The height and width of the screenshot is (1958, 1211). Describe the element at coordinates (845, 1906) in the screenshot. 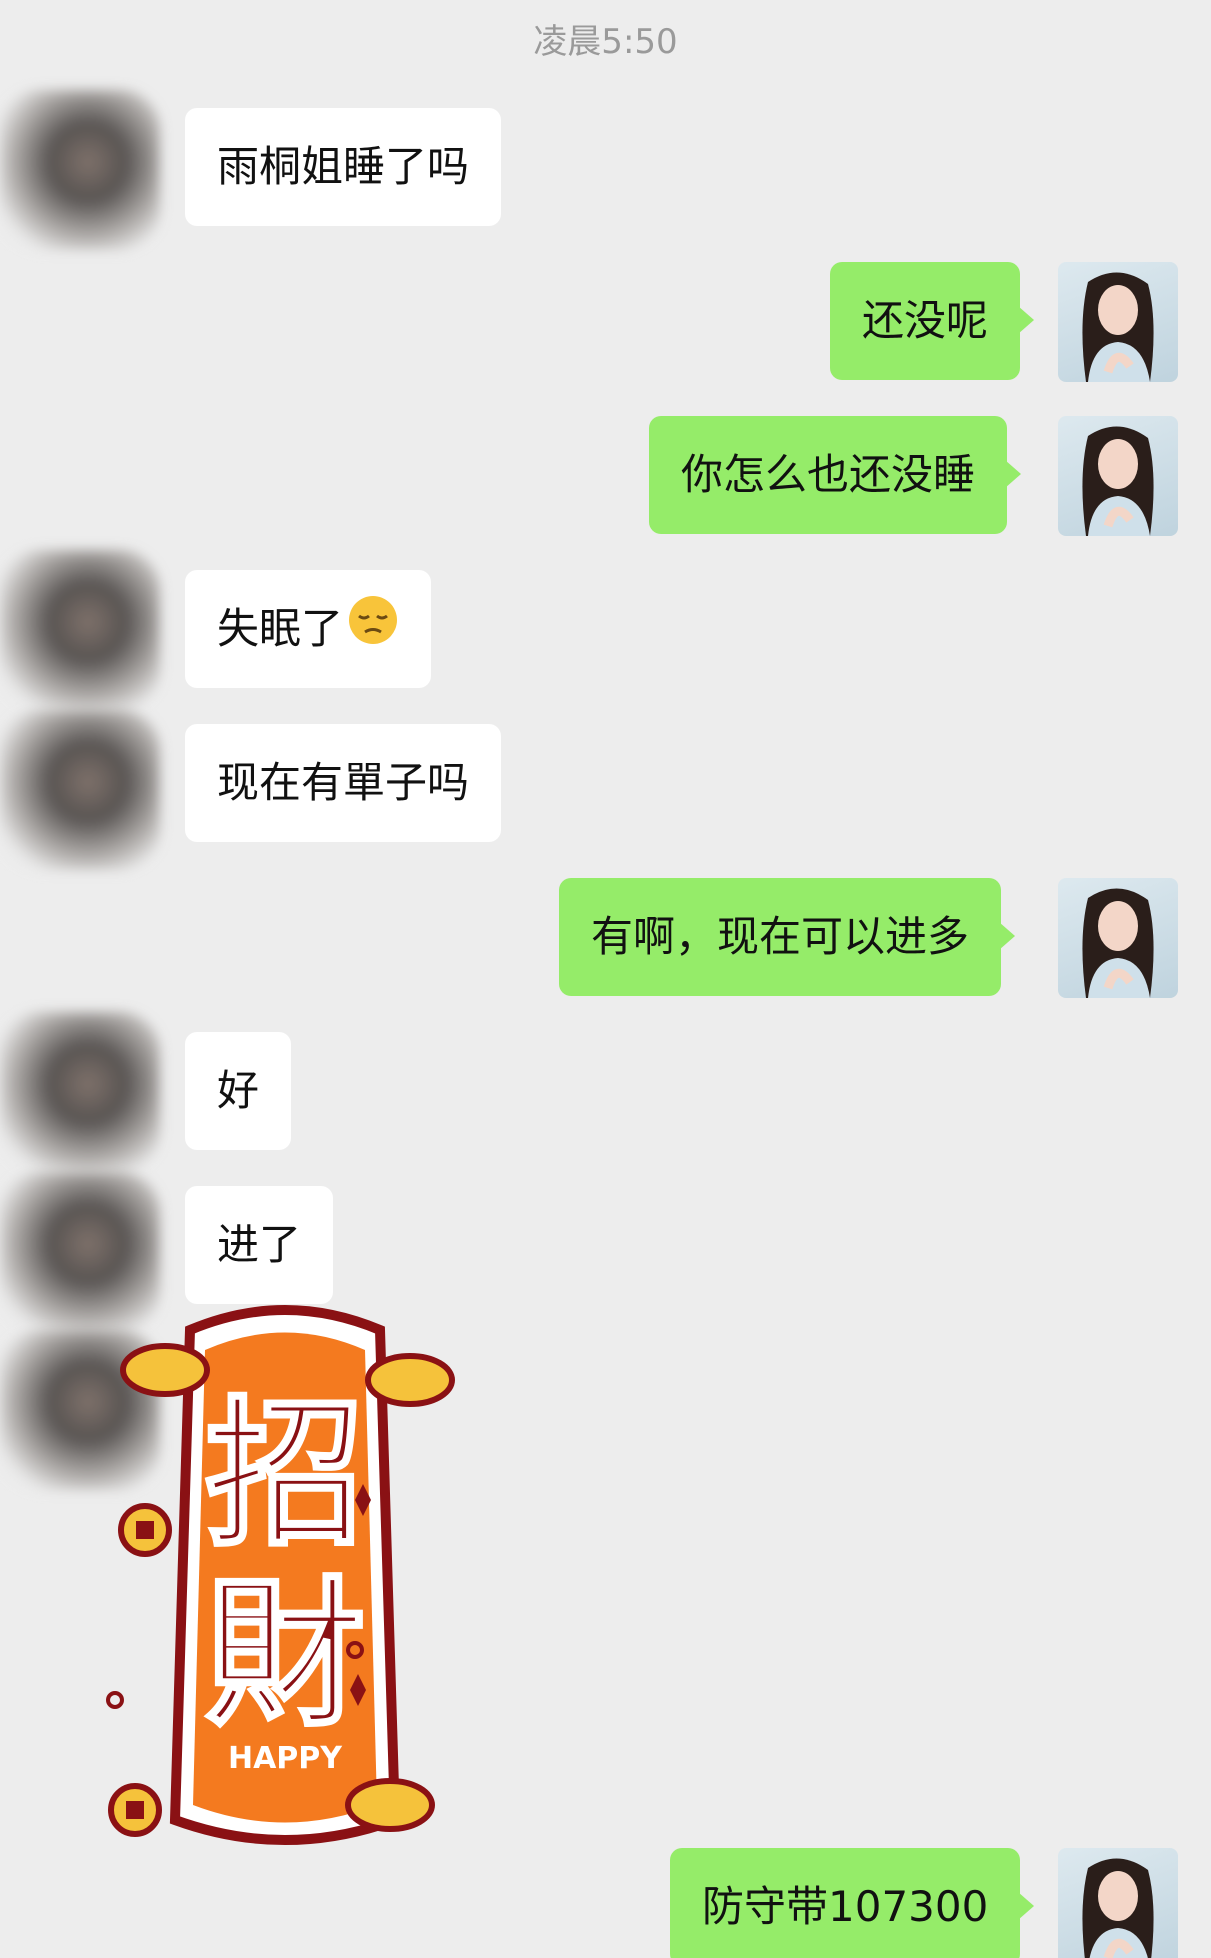

I see `message-text: 防守带107300` at that location.